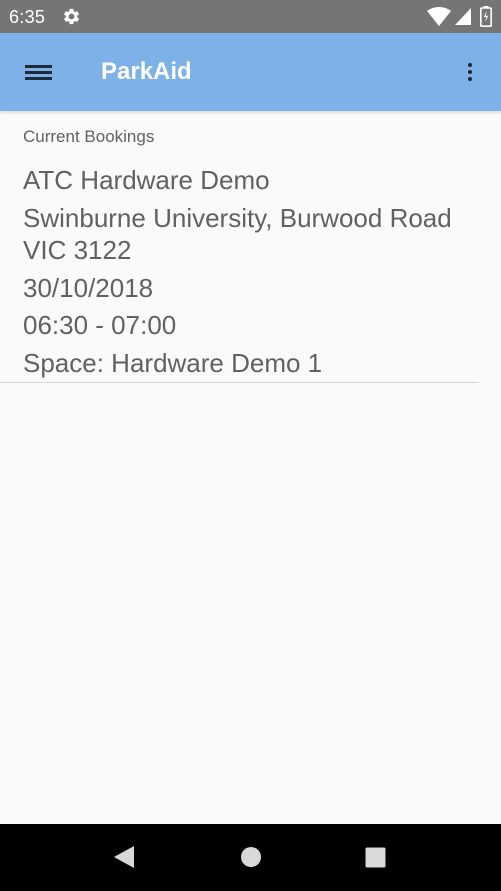 Image resolution: width=501 pixels, height=891 pixels. I want to click on app-title: ParkAid, so click(146, 71).